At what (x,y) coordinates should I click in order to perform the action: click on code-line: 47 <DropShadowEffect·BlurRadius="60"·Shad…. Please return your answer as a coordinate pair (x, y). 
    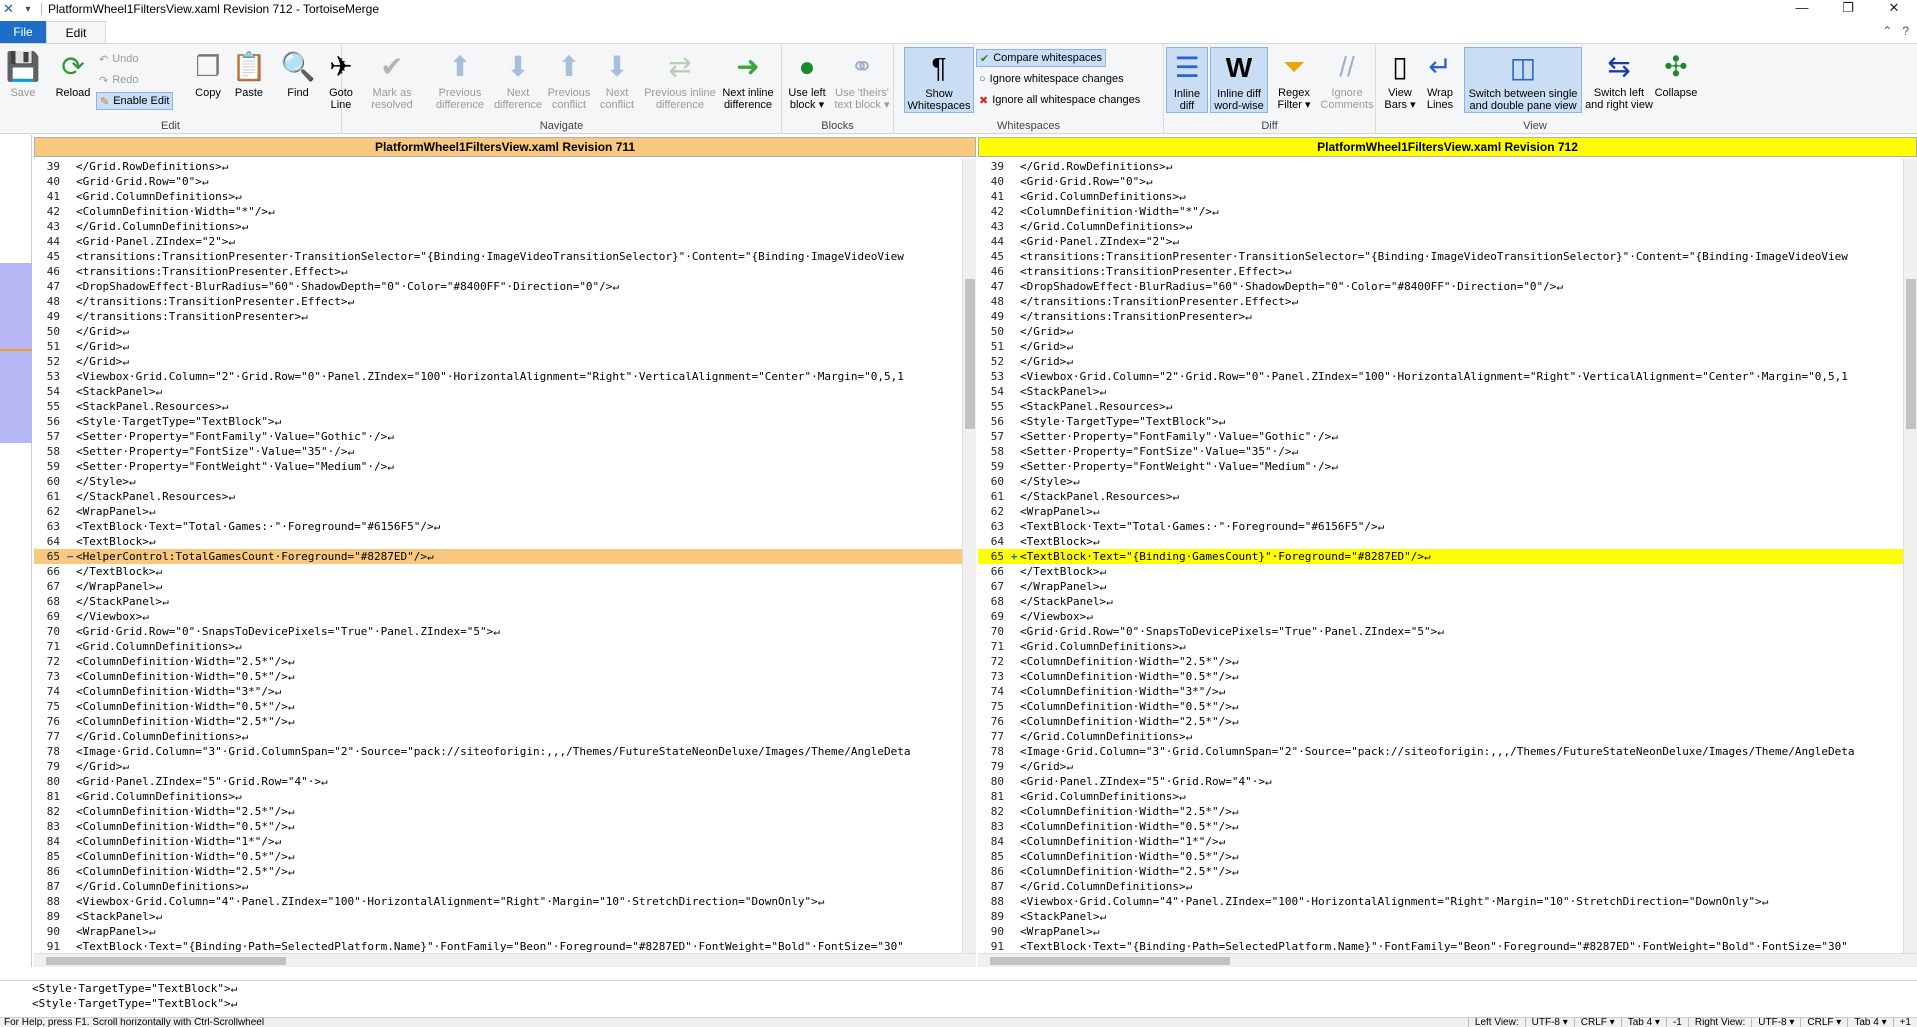
    Looking at the image, I should click on (1447, 286).